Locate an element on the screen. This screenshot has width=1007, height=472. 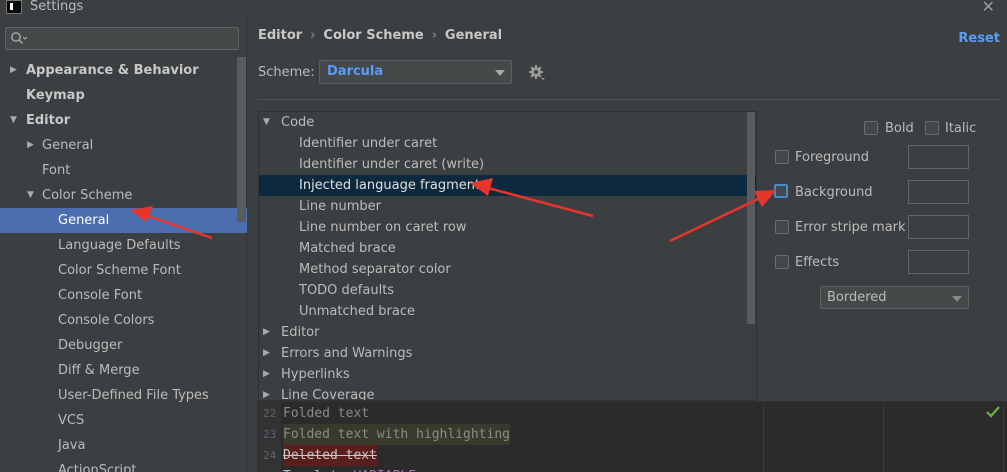
attribute-item-code: ▼ Code is located at coordinates (507, 122).